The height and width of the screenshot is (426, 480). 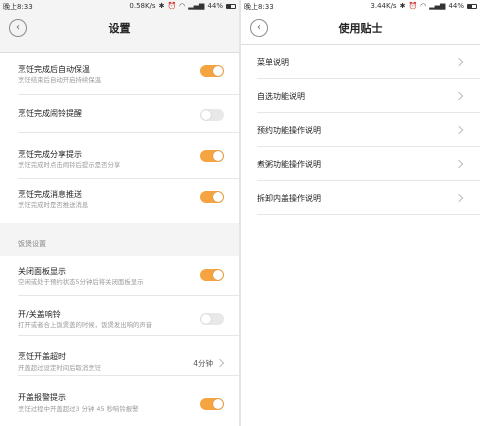 What do you see at coordinates (360, 130) in the screenshot?
I see `tip-reservation-function: 预约功能操作说明` at bounding box center [360, 130].